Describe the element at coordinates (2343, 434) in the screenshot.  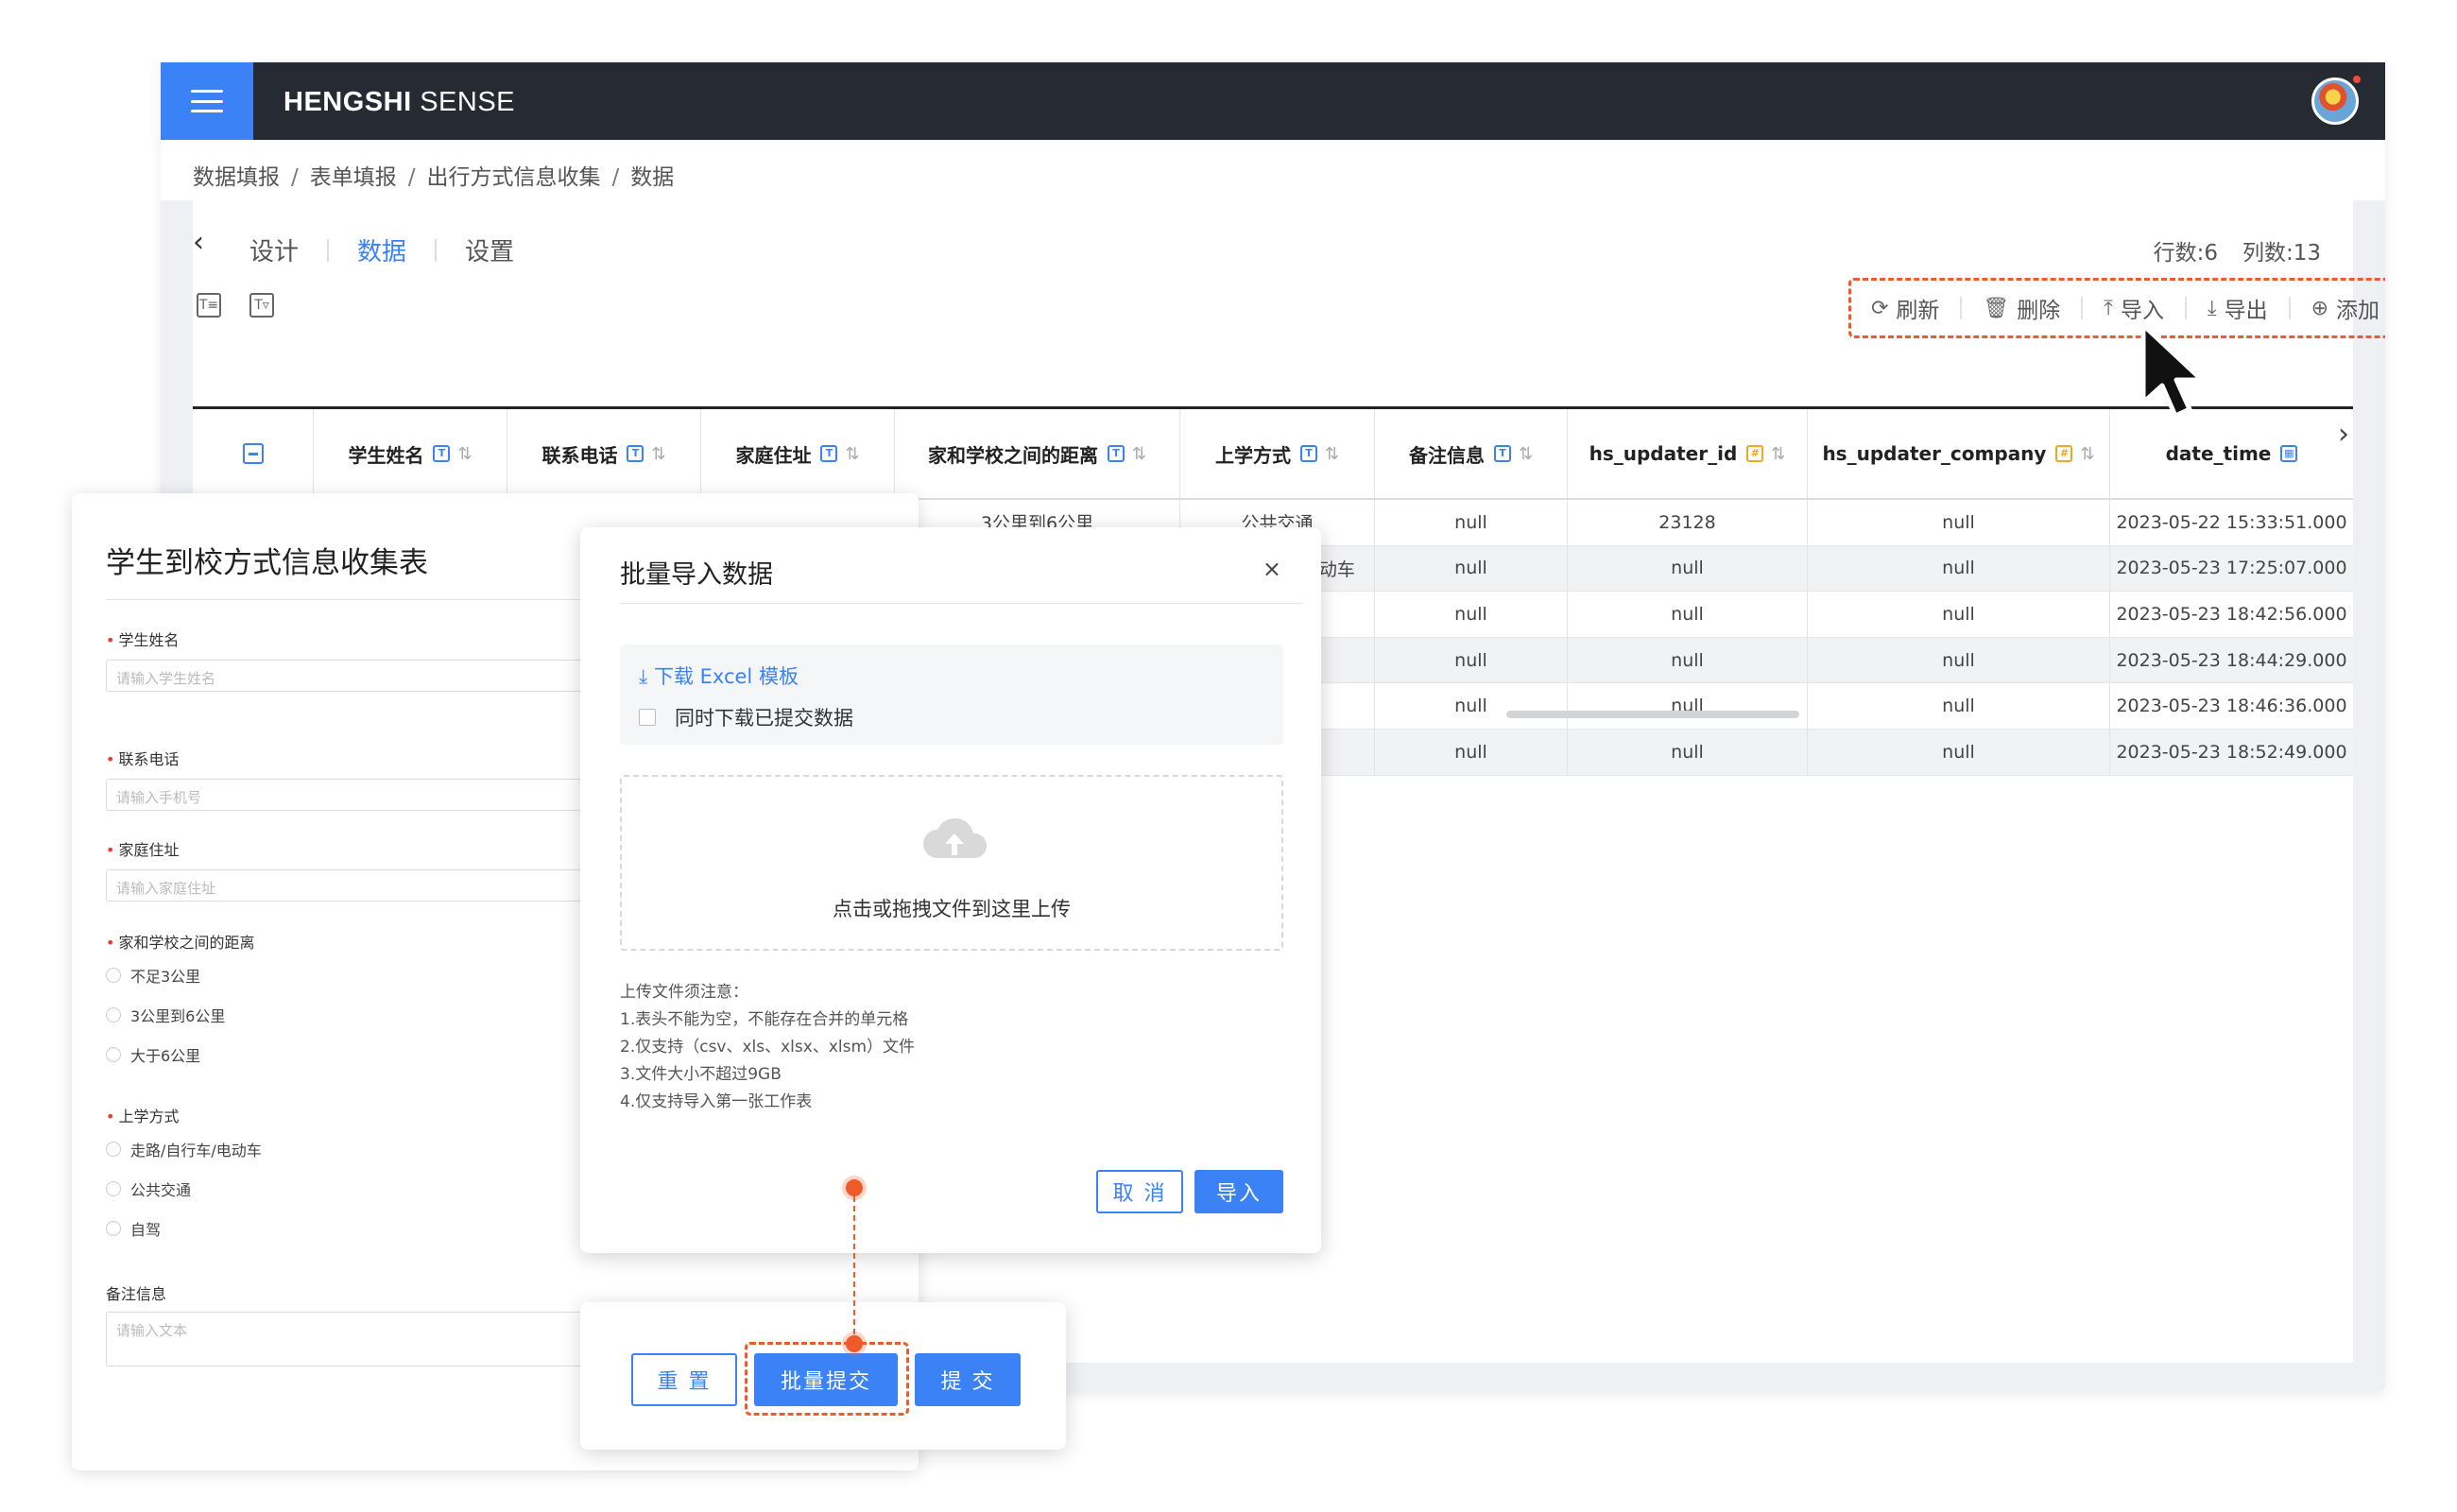
I see `scroll-right-chevron-icon: ›` at that location.